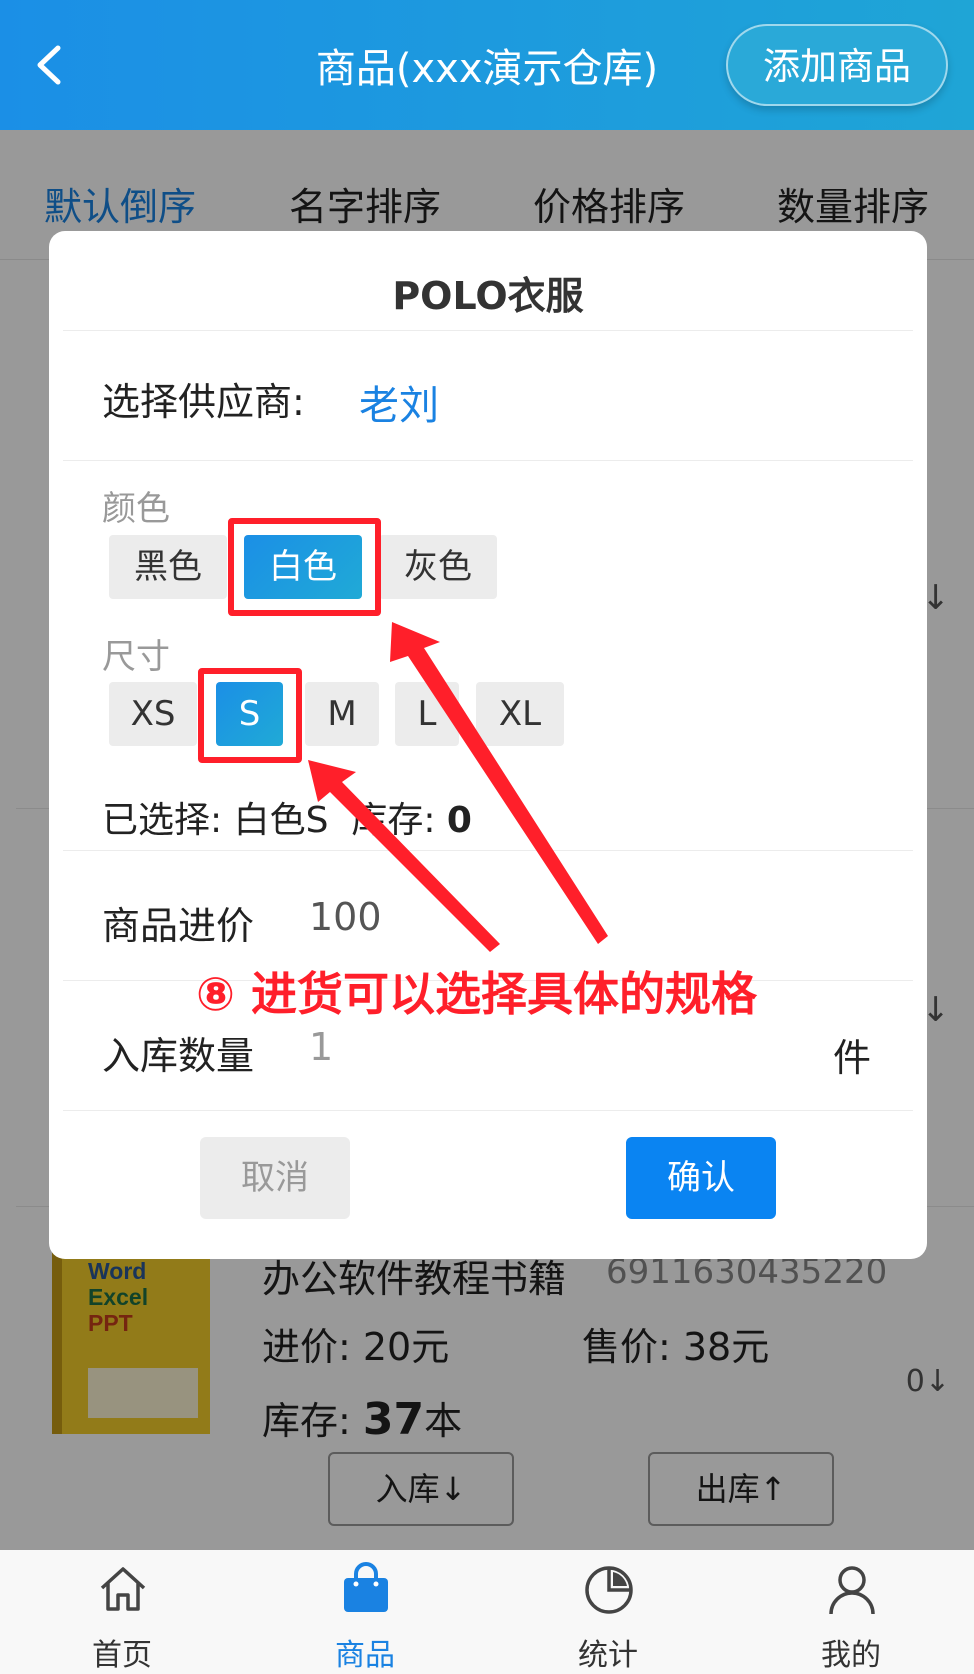 The image size is (974, 1674). Describe the element at coordinates (404, 856) in the screenshot. I see `annotation-arrow-size` at that location.